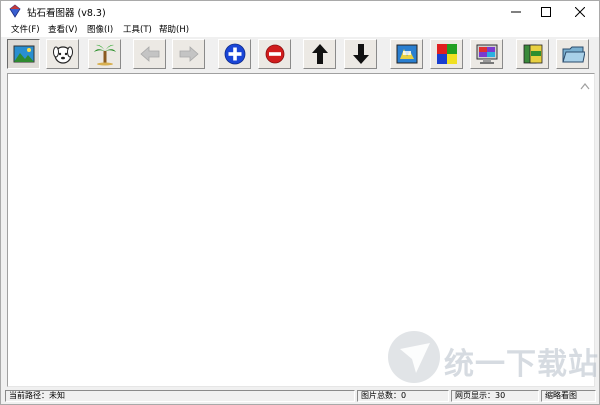  I want to click on scroll-up-icon, so click(585, 86).